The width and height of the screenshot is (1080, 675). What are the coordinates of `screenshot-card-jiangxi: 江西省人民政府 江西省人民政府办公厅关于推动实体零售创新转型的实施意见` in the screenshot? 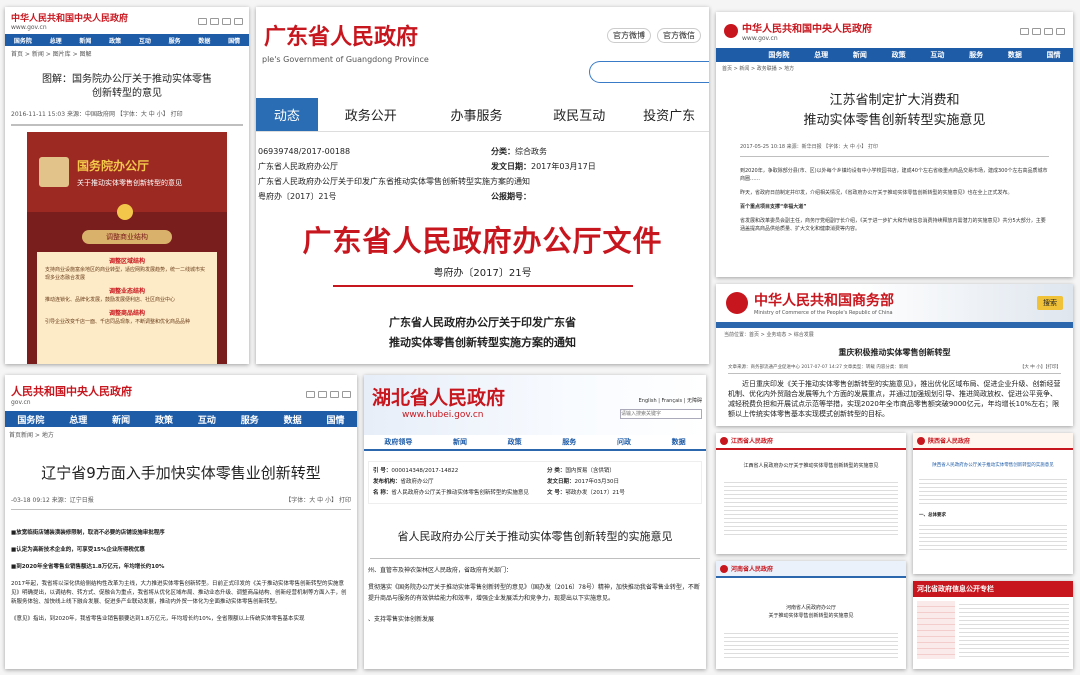 It's located at (811, 493).